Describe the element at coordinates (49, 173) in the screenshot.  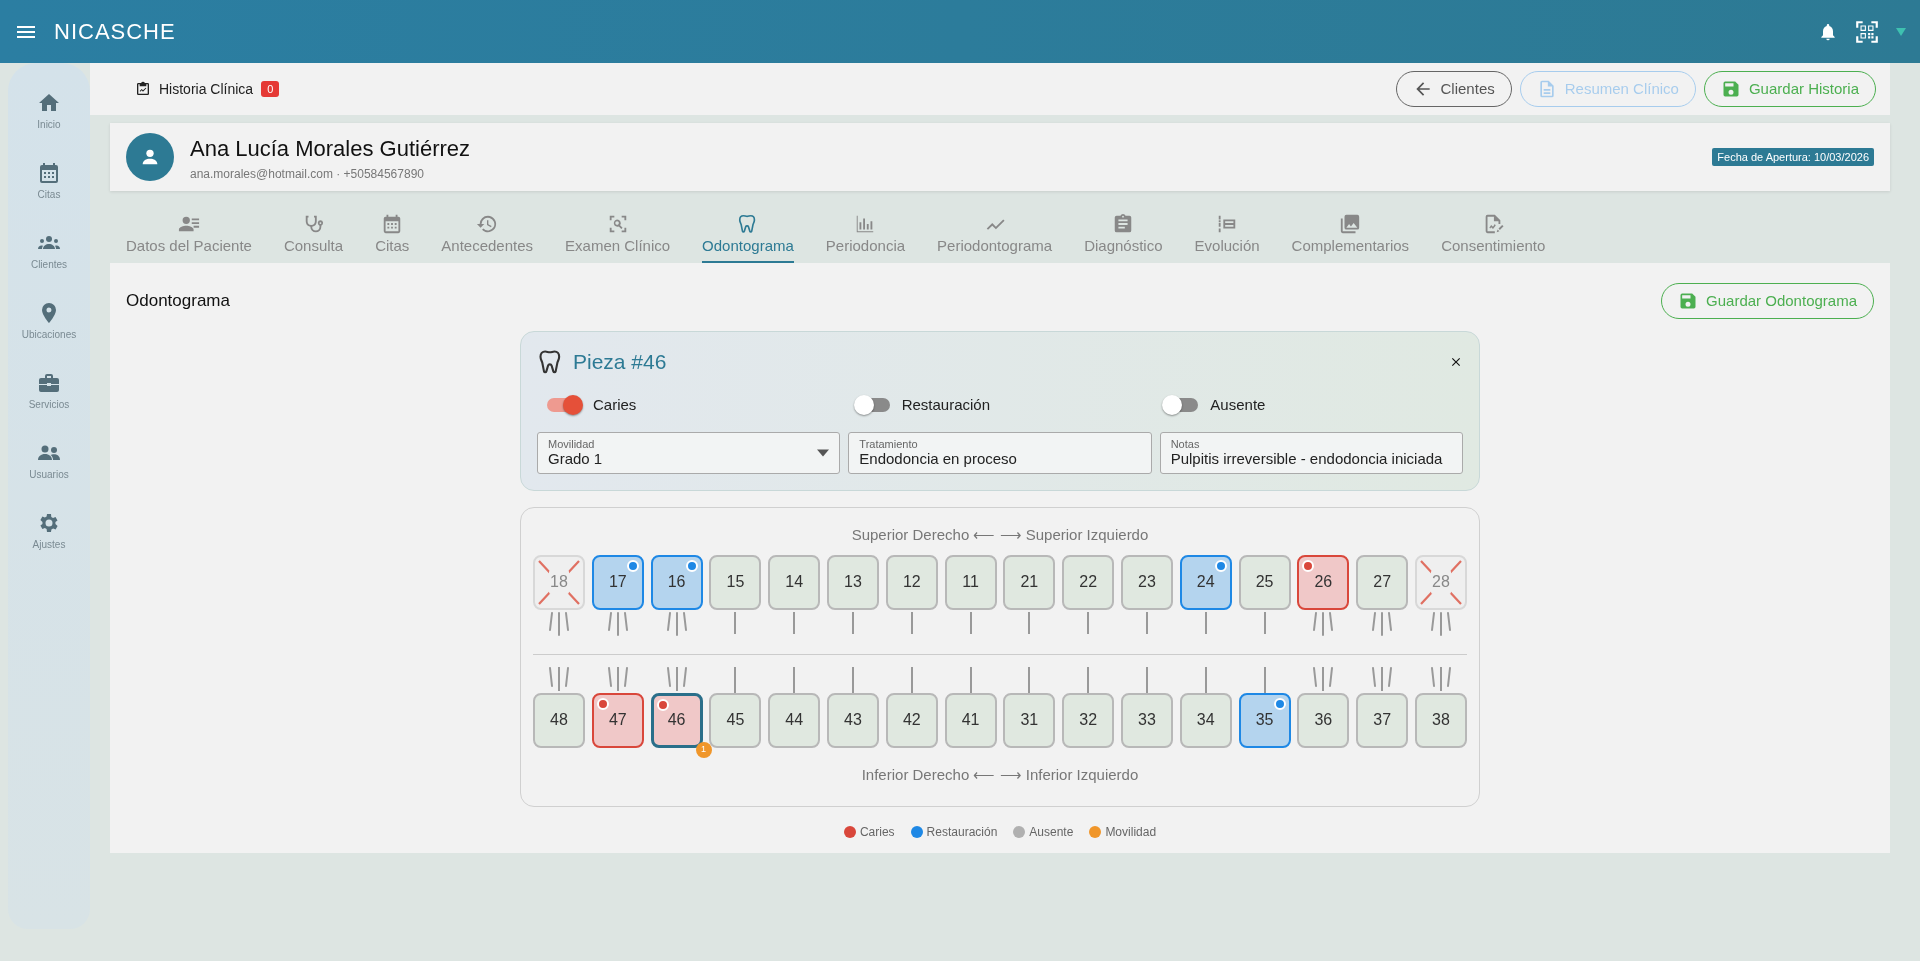
I see `calendar-icon` at that location.